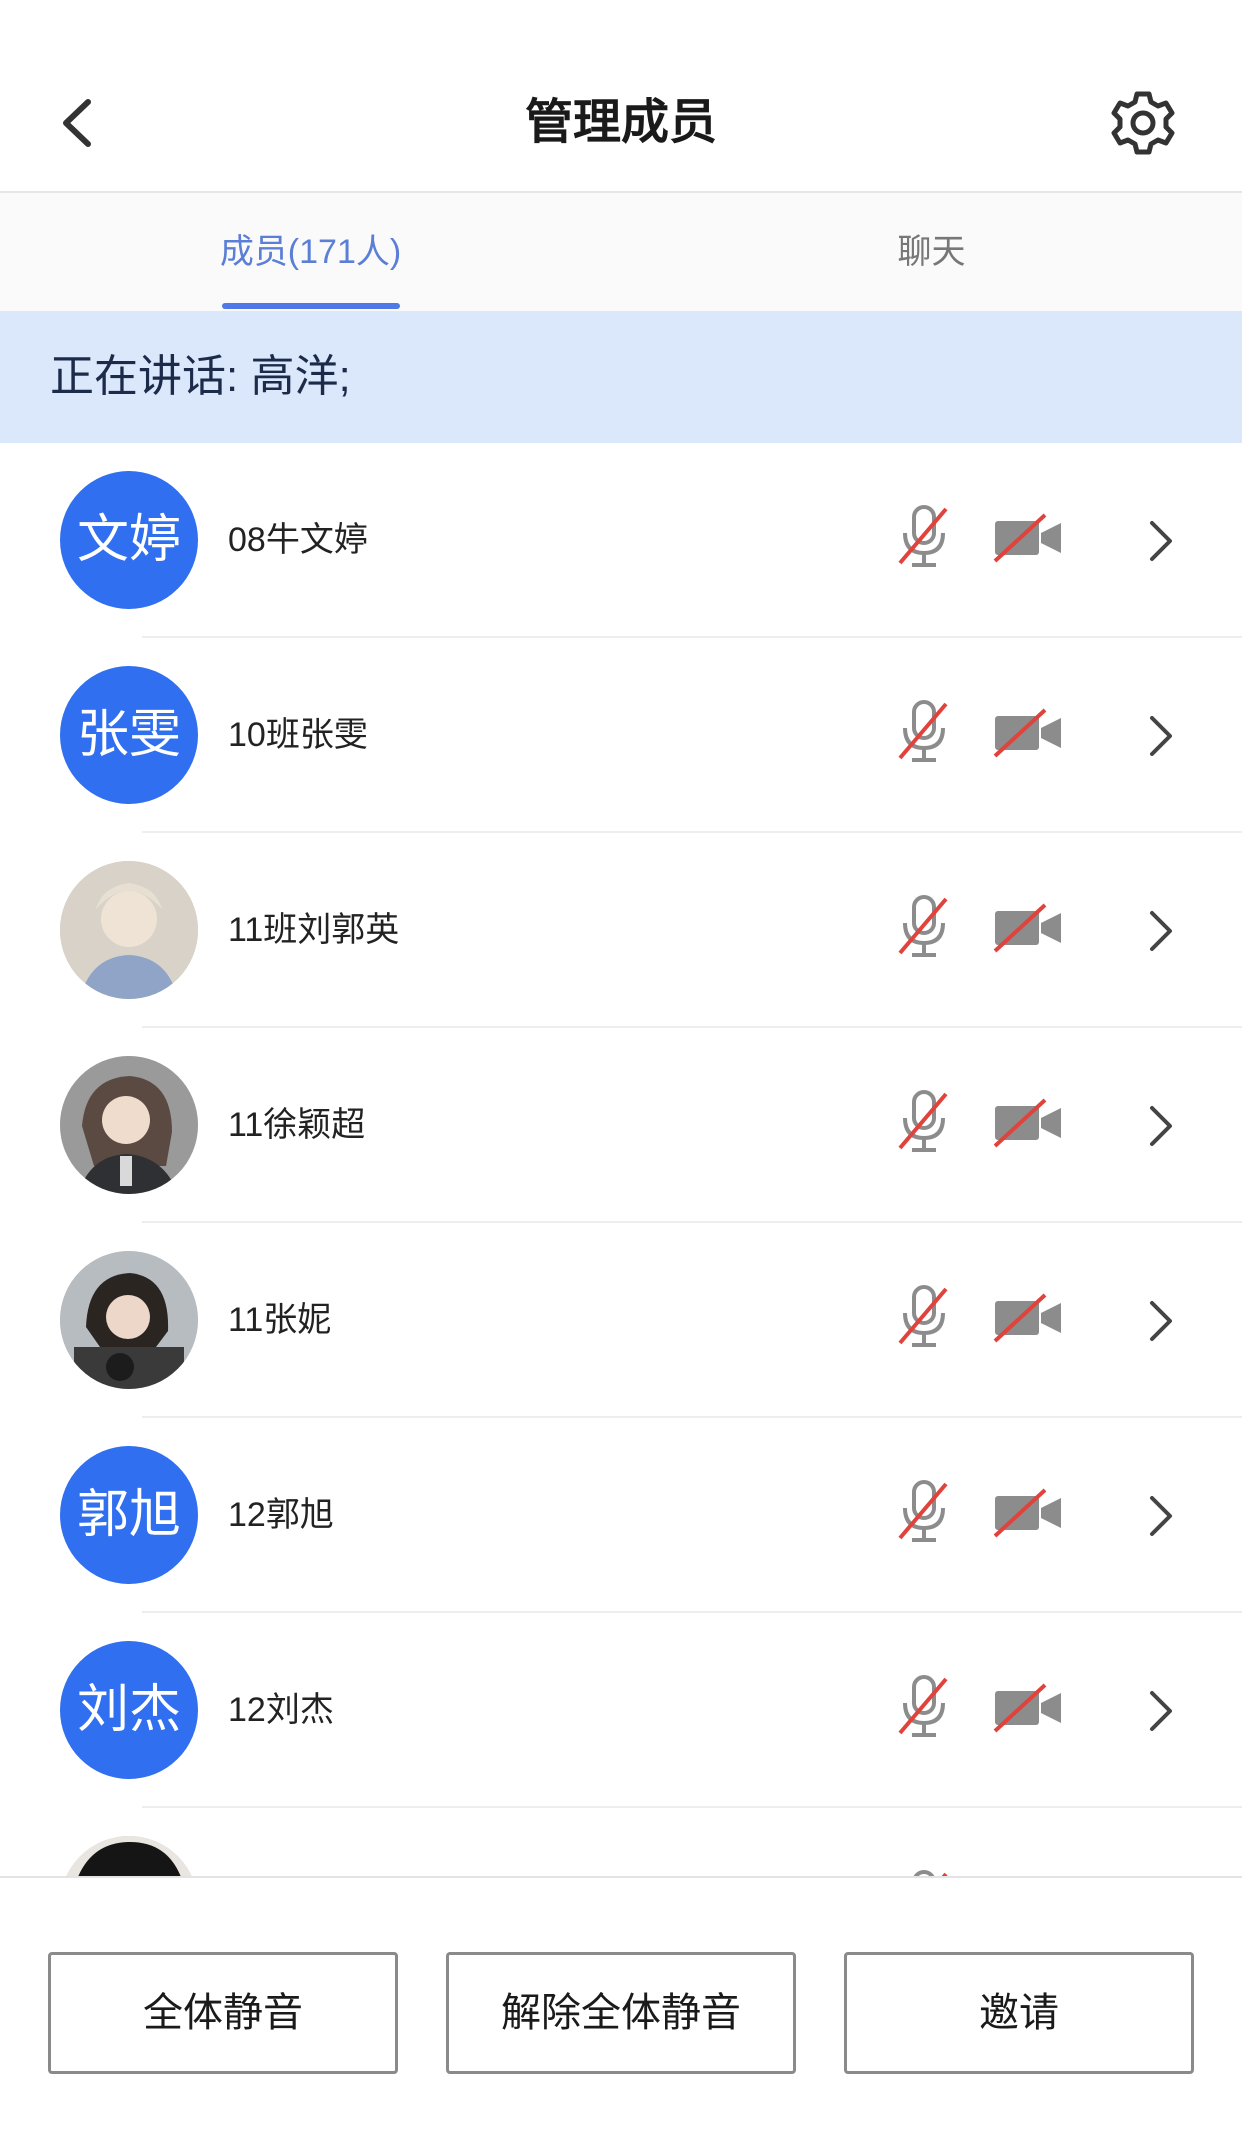 Image resolution: width=1242 pixels, height=2143 pixels. Describe the element at coordinates (621, 540) in the screenshot. I see `member-row: 文婷 08牛文婷` at that location.